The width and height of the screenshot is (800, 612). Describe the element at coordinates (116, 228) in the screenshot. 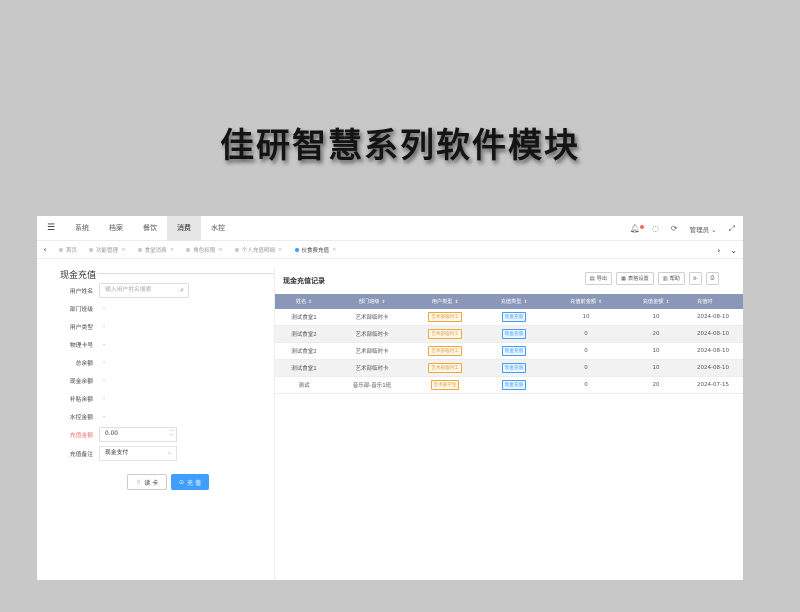

I see `nav-item-archive: 档案` at that location.